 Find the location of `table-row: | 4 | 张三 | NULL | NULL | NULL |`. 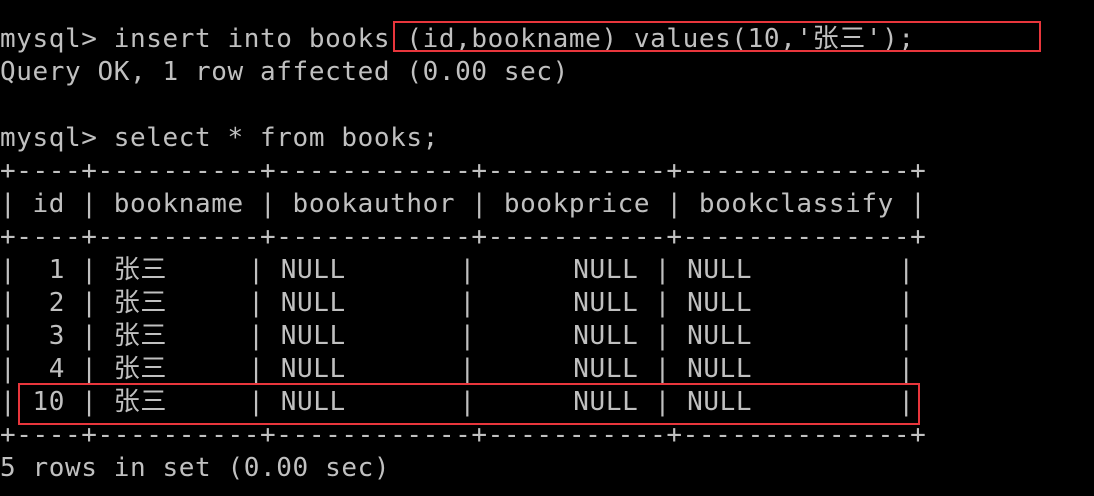

table-row: | 4 | 张三 | NULL | NULL | NULL | is located at coordinates (457, 369).